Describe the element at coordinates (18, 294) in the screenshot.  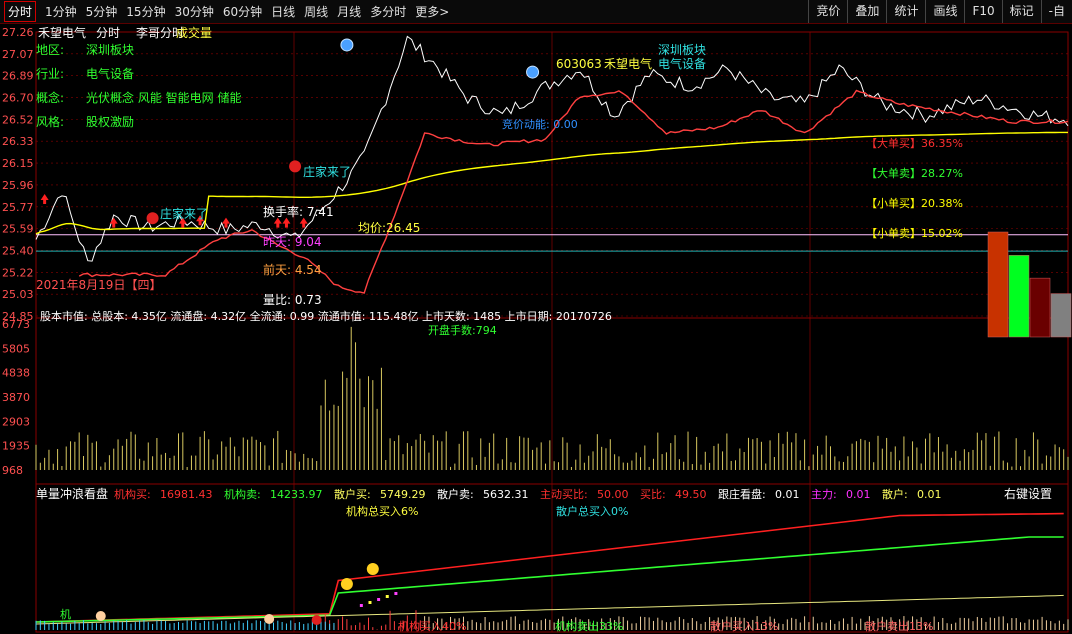
I see `price-tick: 25.03` at that location.